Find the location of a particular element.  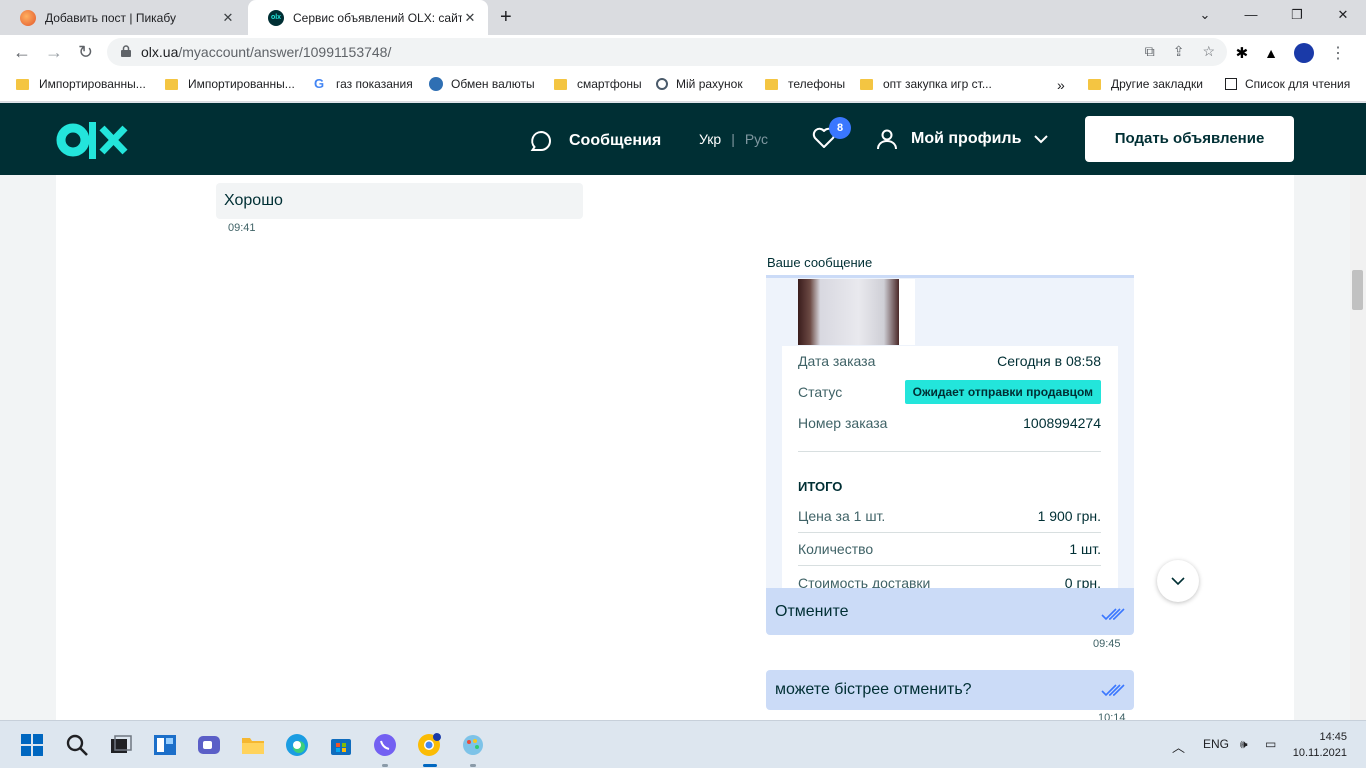

new-tab-icon: + is located at coordinates (506, 17).